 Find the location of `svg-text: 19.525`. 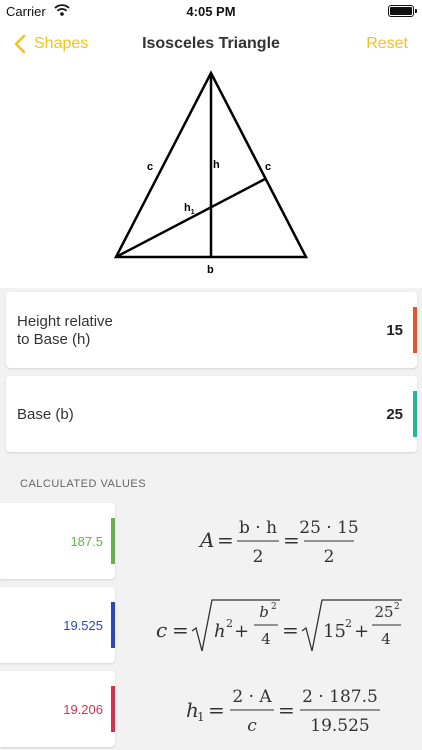

svg-text: 19.525 is located at coordinates (339, 726).